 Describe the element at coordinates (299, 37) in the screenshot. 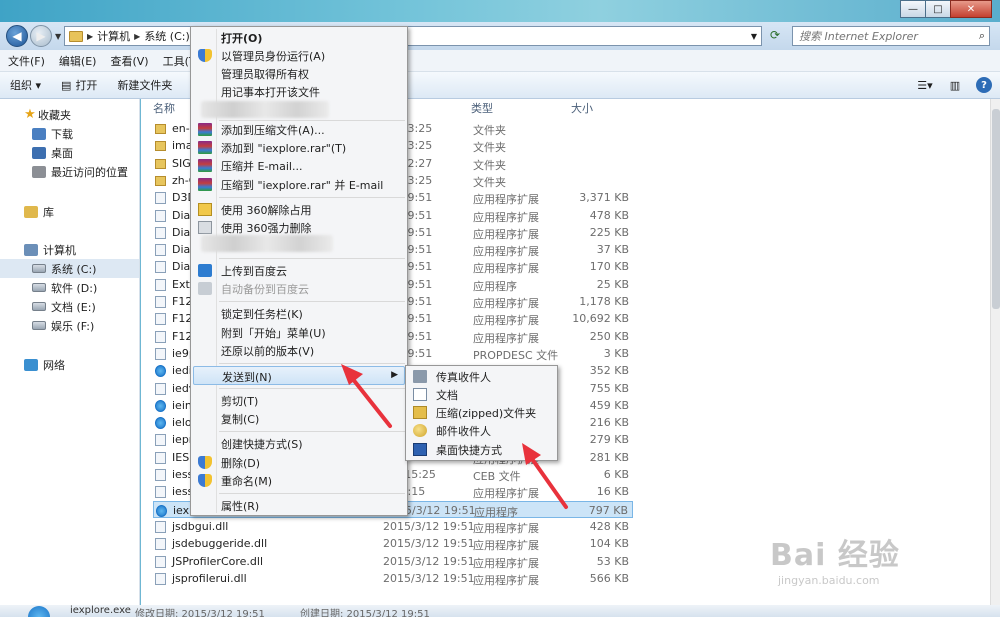

I see `menu-open: 打开(O)` at that location.